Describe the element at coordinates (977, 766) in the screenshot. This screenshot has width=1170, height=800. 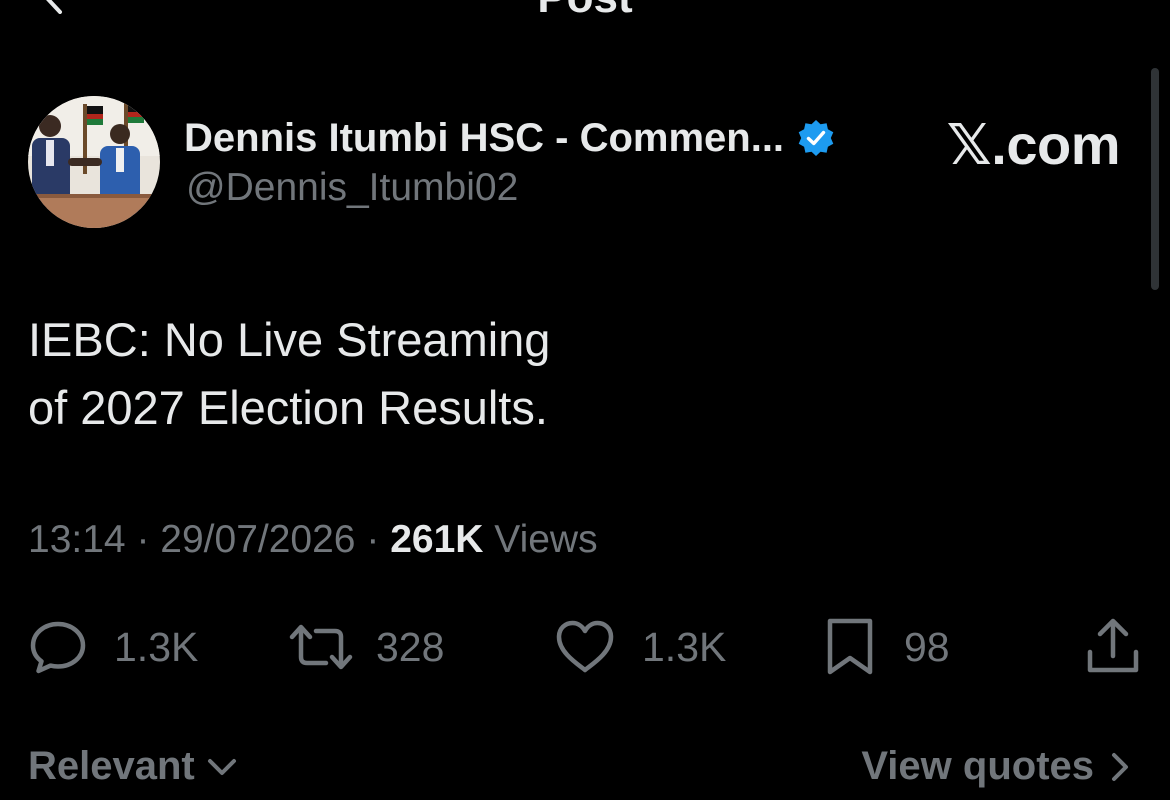
I see `view-quotes-label: View quotes` at that location.